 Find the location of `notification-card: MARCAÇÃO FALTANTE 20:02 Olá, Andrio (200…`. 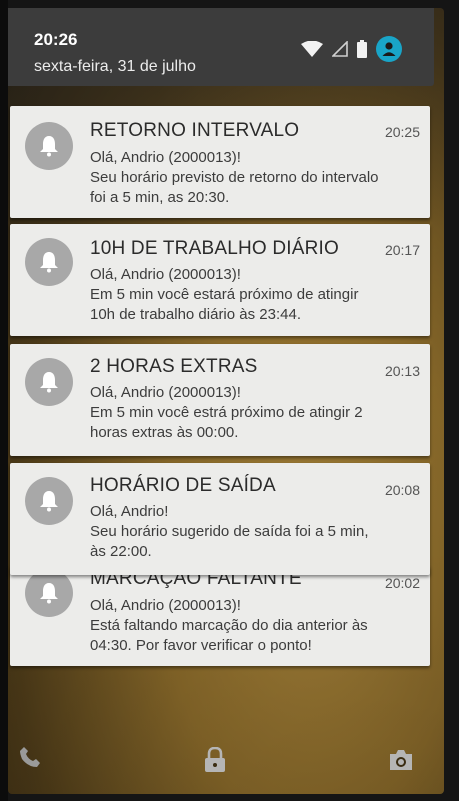

notification-card: MARCAÇÃO FALTANTE 20:02 Olá, Andrio (200… is located at coordinates (220, 616).